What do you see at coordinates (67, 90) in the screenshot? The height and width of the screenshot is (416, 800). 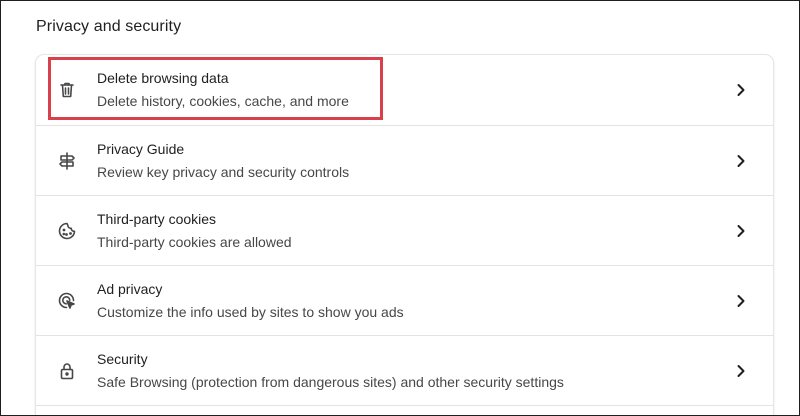 I see `trash-icon` at bounding box center [67, 90].